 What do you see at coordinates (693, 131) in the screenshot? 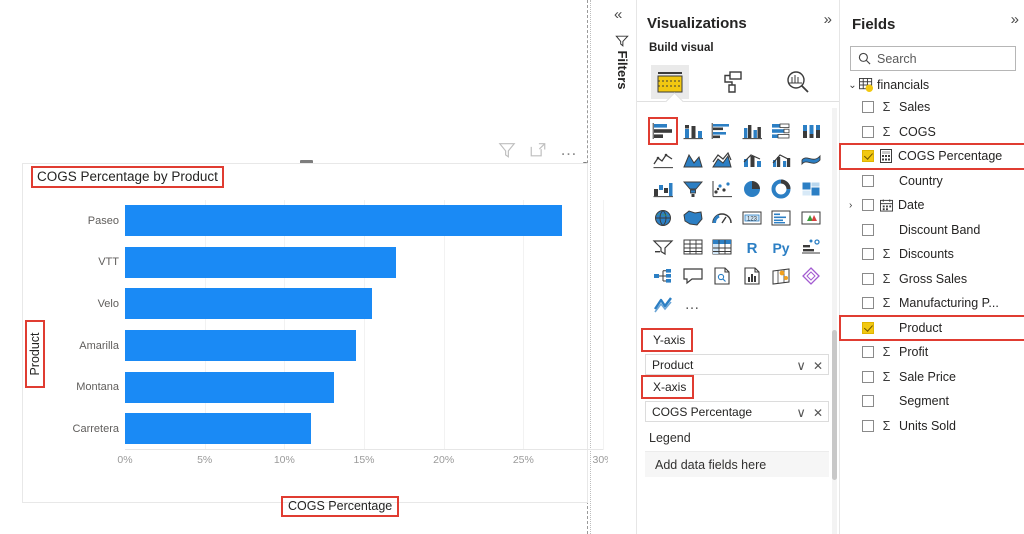
I see `viz-type-stacked-column-chart` at bounding box center [693, 131].